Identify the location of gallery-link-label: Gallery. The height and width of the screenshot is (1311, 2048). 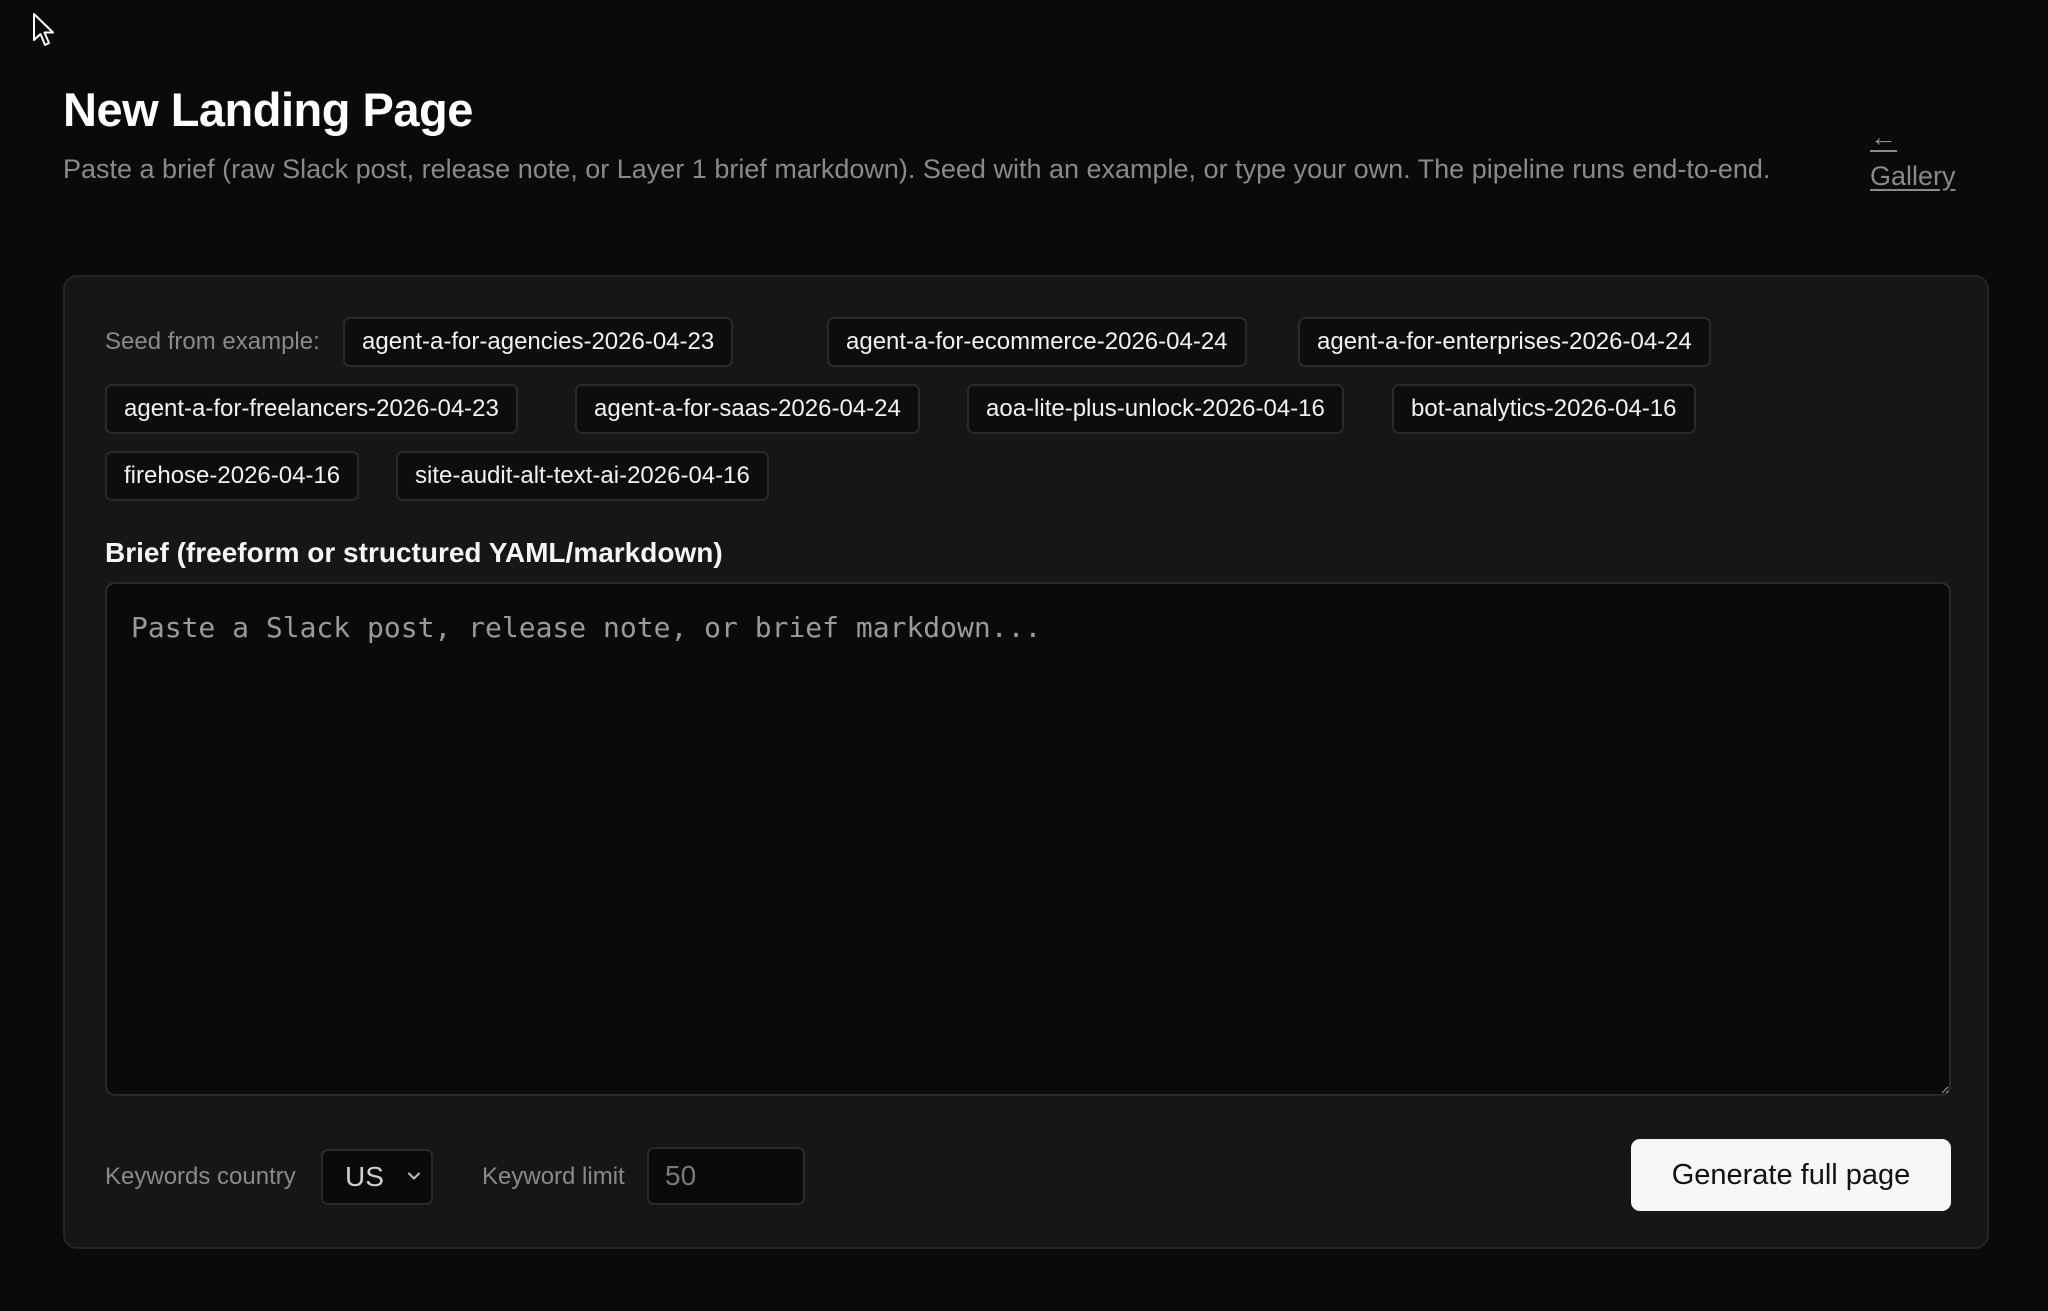
(1913, 176).